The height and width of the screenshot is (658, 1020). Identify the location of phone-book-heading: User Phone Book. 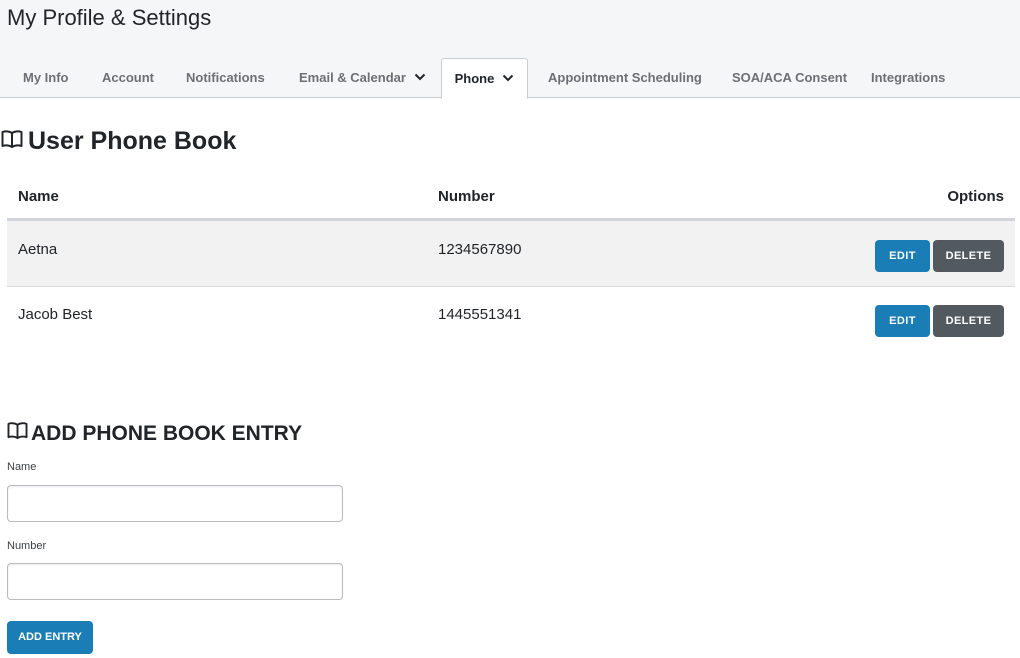
(118, 141).